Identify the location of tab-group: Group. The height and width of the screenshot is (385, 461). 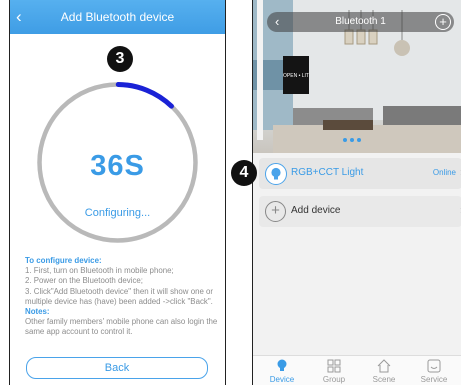
(334, 371).